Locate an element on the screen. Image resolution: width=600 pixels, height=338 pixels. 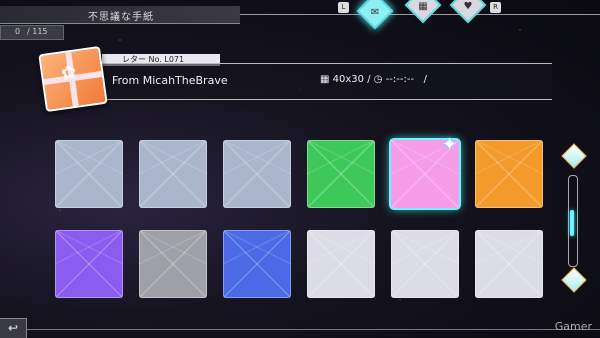
letter-slash: / is located at coordinates (425, 79).